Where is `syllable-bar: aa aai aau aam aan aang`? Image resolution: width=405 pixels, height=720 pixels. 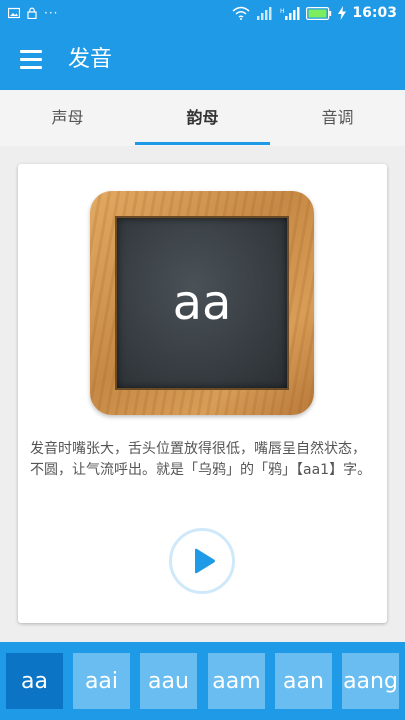
syllable-bar: aa aai aau aam aan aang is located at coordinates (202, 681).